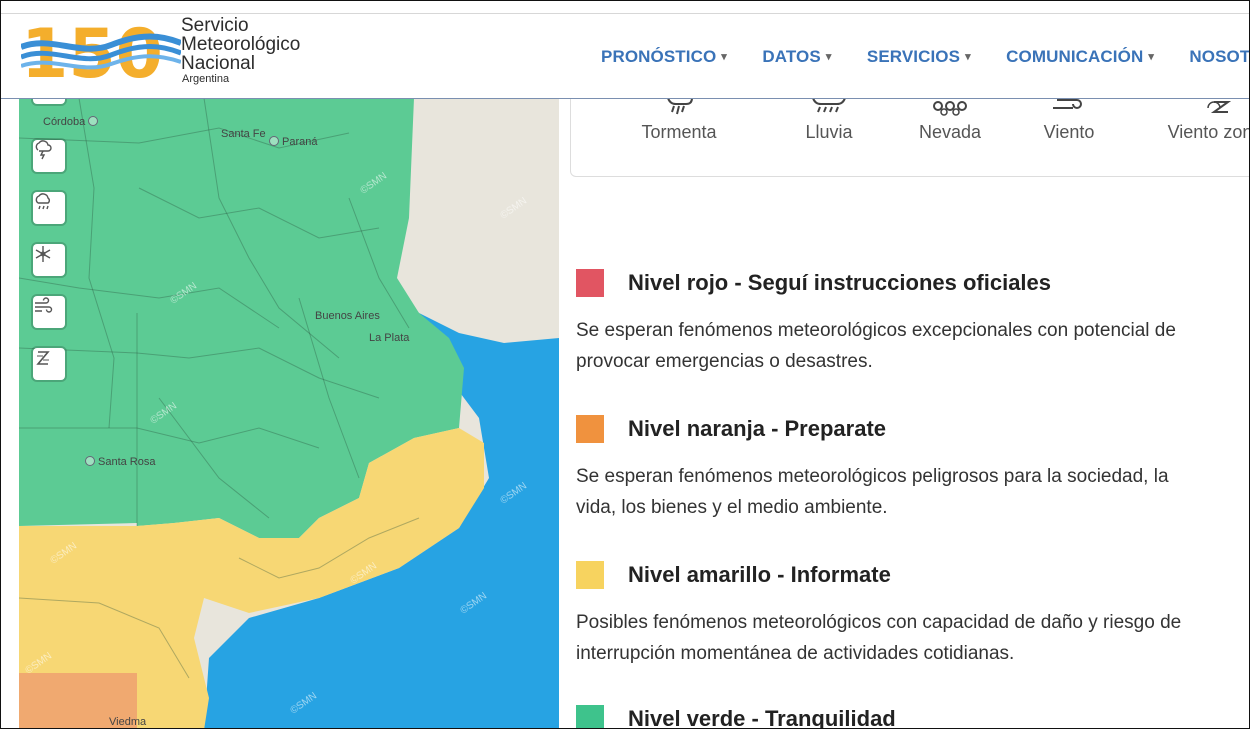  I want to click on phenomena-selector: Tormenta Lluvia Nevada Viento Viento zo, so click(909, 137).